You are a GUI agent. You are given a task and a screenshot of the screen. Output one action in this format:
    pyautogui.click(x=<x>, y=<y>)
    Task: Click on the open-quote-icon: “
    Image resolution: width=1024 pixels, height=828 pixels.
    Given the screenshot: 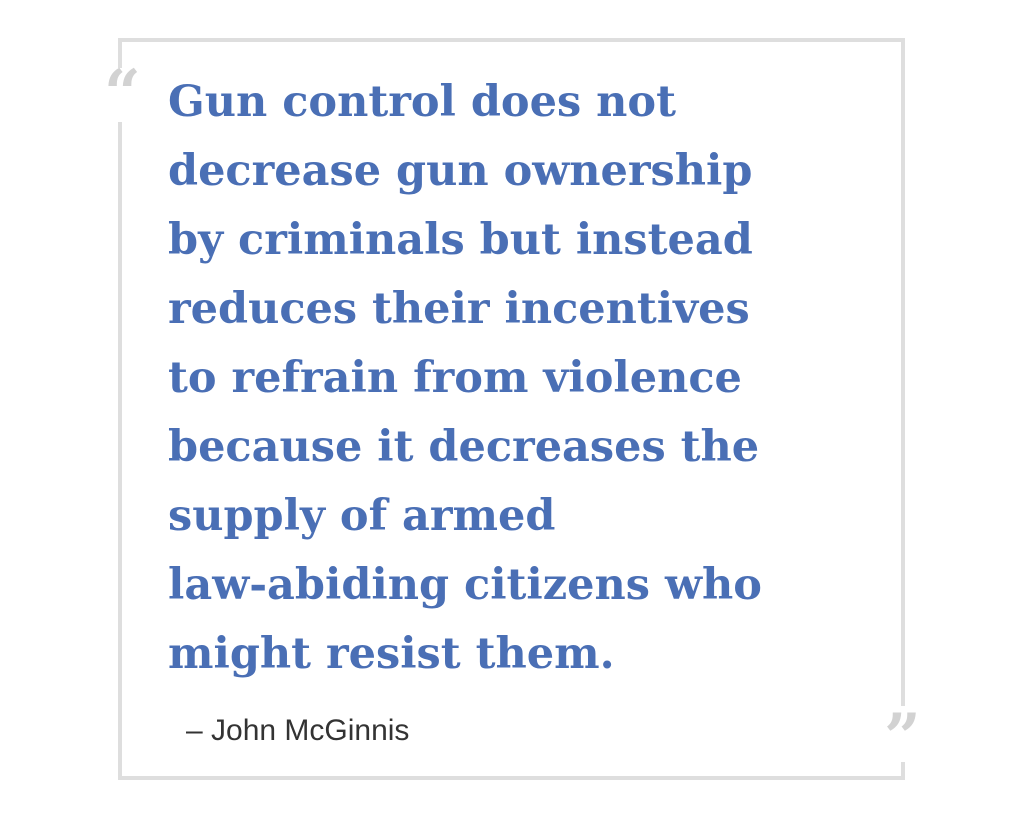 What is the action you would take?
    pyautogui.click(x=122, y=93)
    